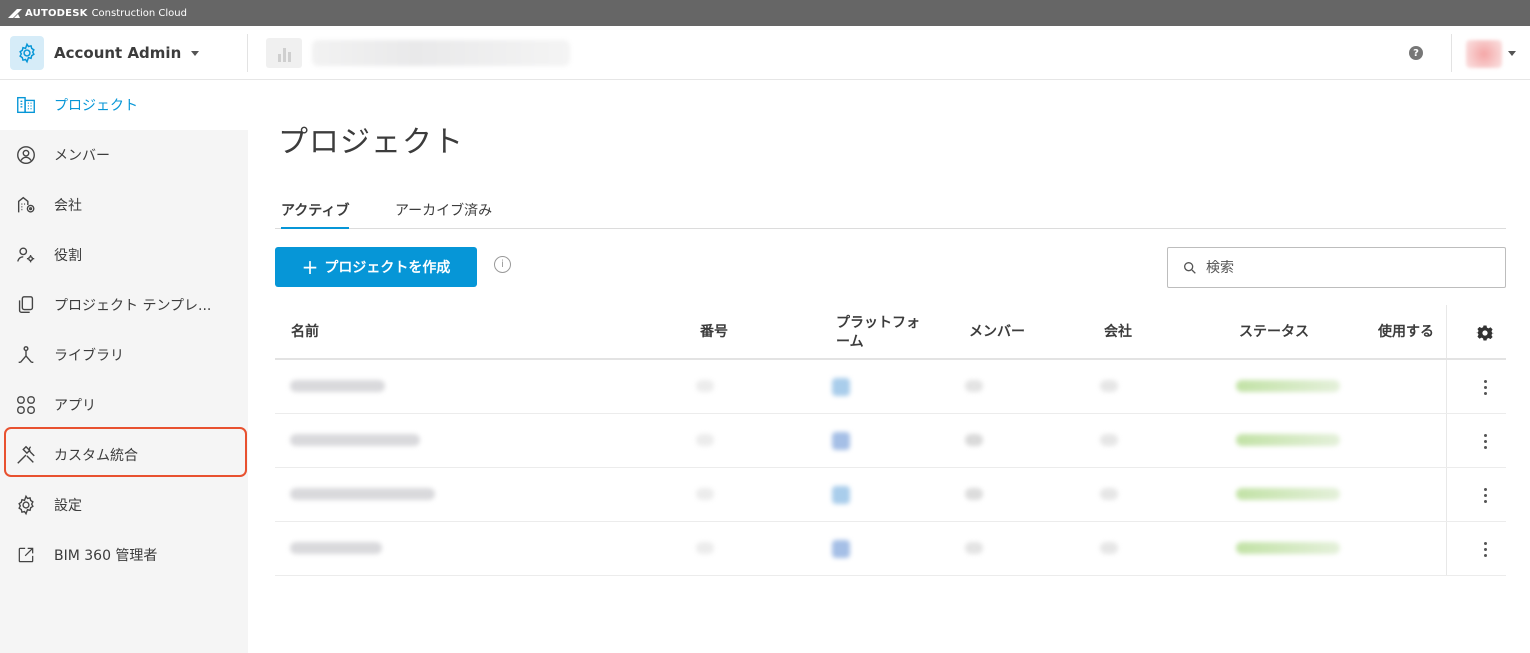 This screenshot has height=653, width=1530. Describe the element at coordinates (139, 13) in the screenshot. I see `brand-product: Construction Cloud` at that location.